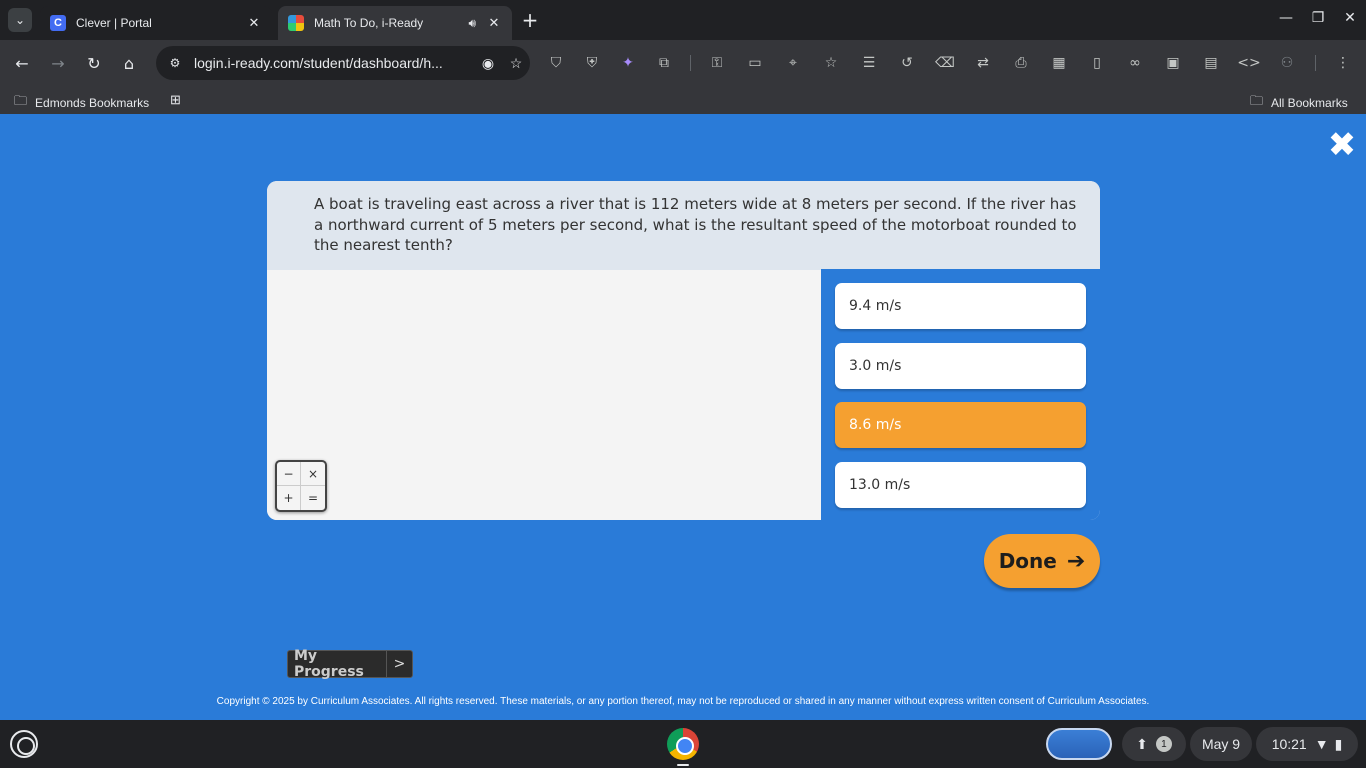 This screenshot has width=1366, height=768. What do you see at coordinates (313, 474) in the screenshot?
I see `times-icon: ×` at bounding box center [313, 474].